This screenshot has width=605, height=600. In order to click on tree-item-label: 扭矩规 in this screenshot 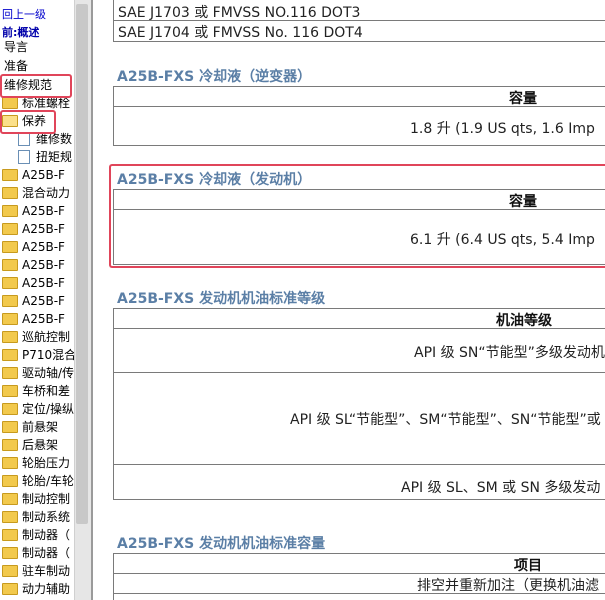, I will do `click(54, 157)`.